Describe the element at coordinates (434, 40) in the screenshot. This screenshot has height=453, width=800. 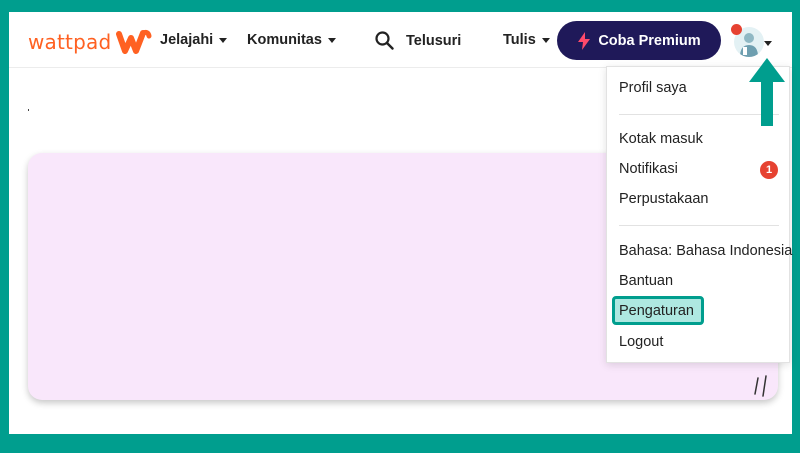
I see `search-label: Telusuri` at that location.